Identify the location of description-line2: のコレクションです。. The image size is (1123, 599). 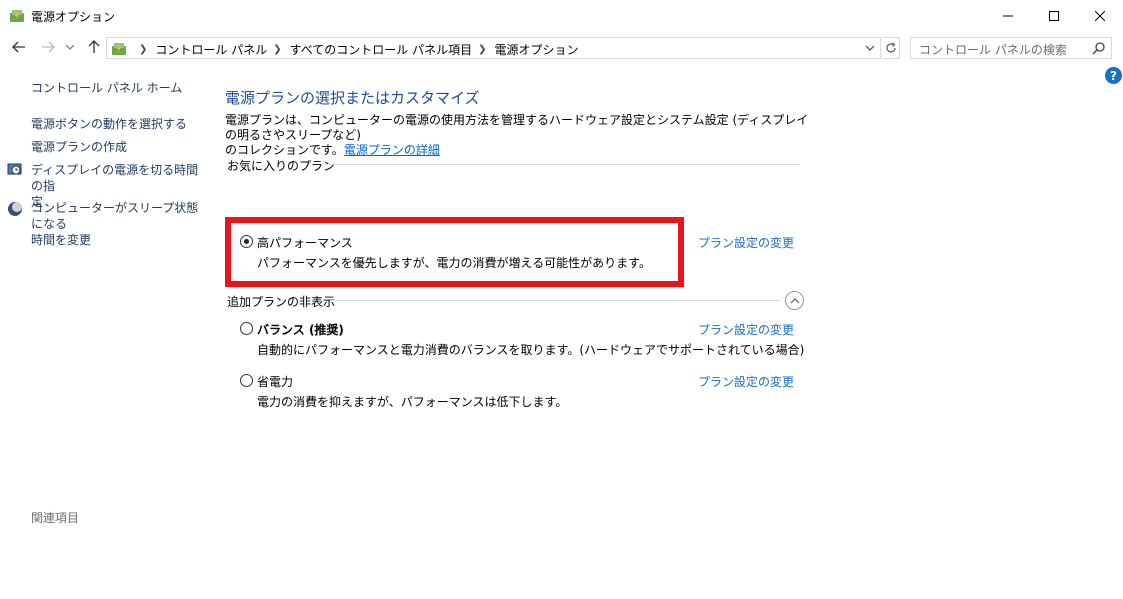
(284, 150).